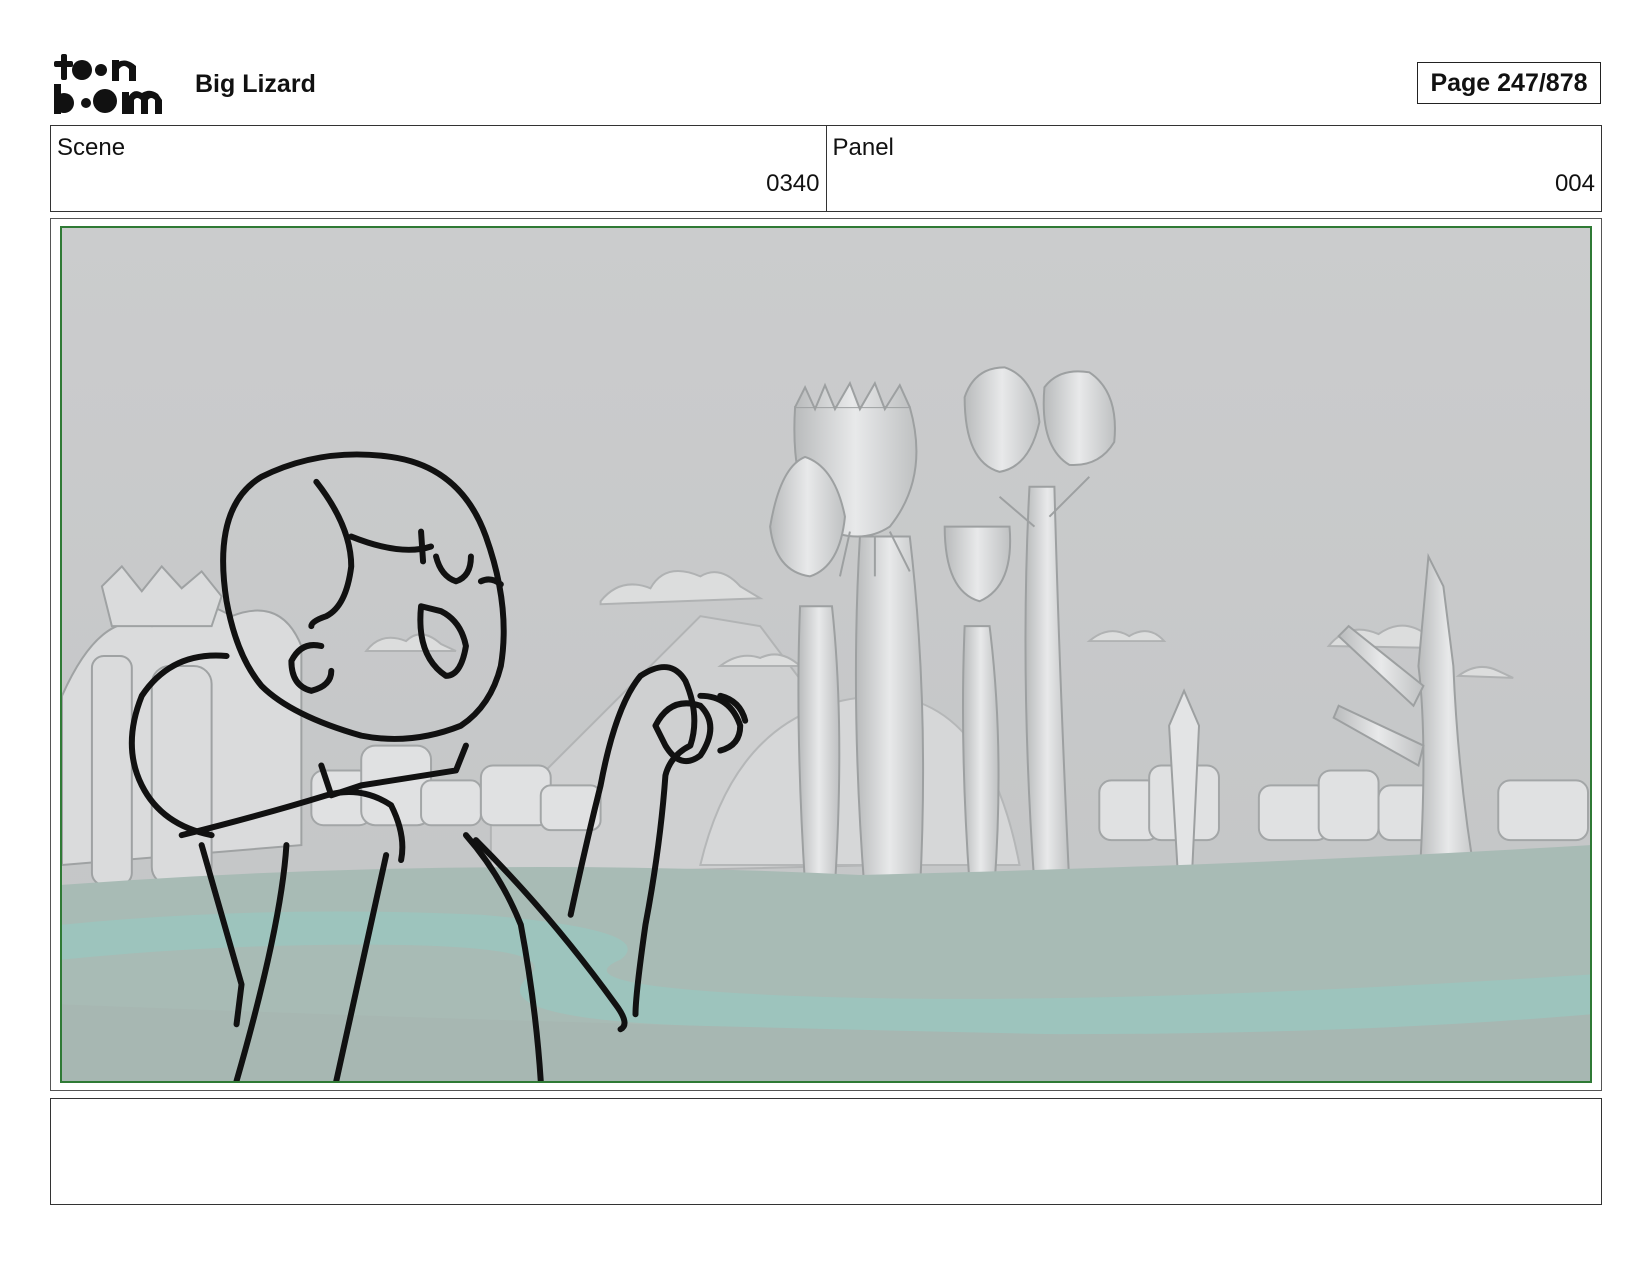  I want to click on scene-panel-info: Scene 0340 Panel 004, so click(826, 168).